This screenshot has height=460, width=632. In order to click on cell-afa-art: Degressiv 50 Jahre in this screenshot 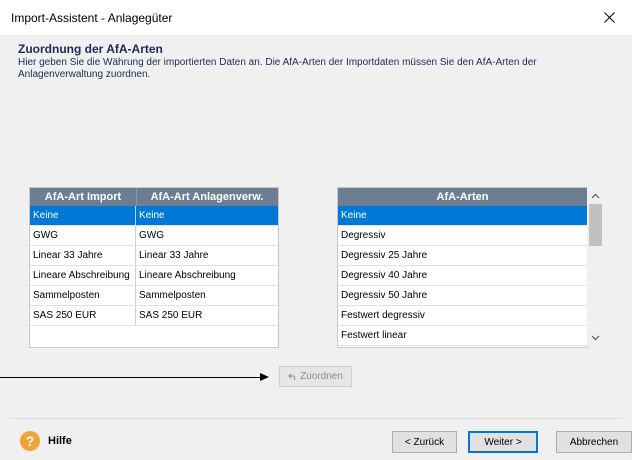, I will do `click(384, 295)`.